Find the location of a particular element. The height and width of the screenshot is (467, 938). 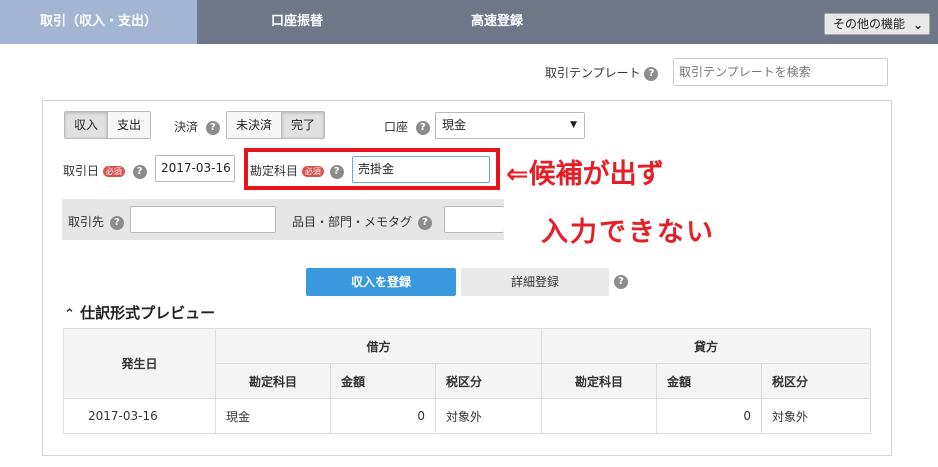

partner-label-group: 取引先 ? is located at coordinates (96, 221).